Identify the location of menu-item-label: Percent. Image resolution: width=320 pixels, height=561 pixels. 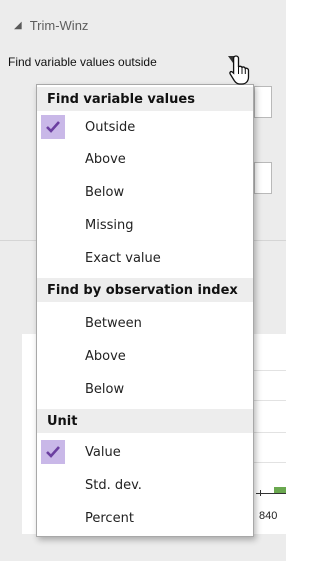
(109, 518).